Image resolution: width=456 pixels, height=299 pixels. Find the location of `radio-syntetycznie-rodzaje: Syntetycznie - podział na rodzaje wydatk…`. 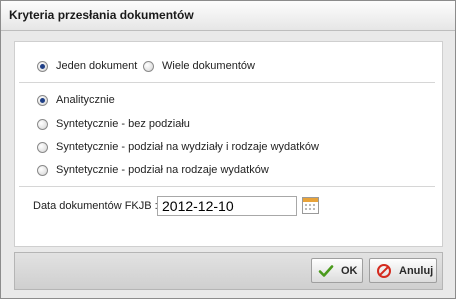

radio-syntetycznie-rodzaje: Syntetycznie - podział na rodzaje wydatk… is located at coordinates (153, 170).